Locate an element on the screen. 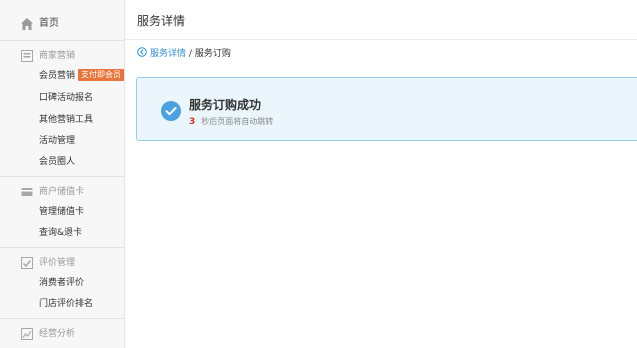 Image resolution: width=637 pixels, height=348 pixels. success-check-icon is located at coordinates (171, 111).